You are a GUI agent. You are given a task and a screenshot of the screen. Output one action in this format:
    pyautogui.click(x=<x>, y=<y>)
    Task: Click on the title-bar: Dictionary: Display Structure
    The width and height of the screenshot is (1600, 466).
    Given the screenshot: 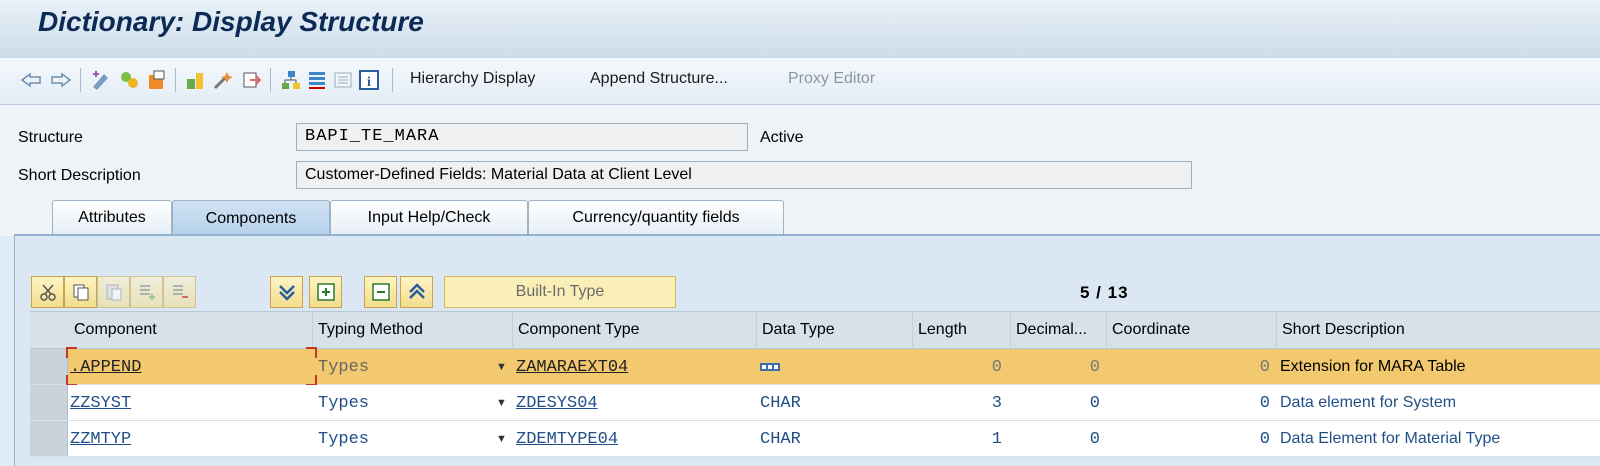 What is the action you would take?
    pyautogui.click(x=800, y=29)
    